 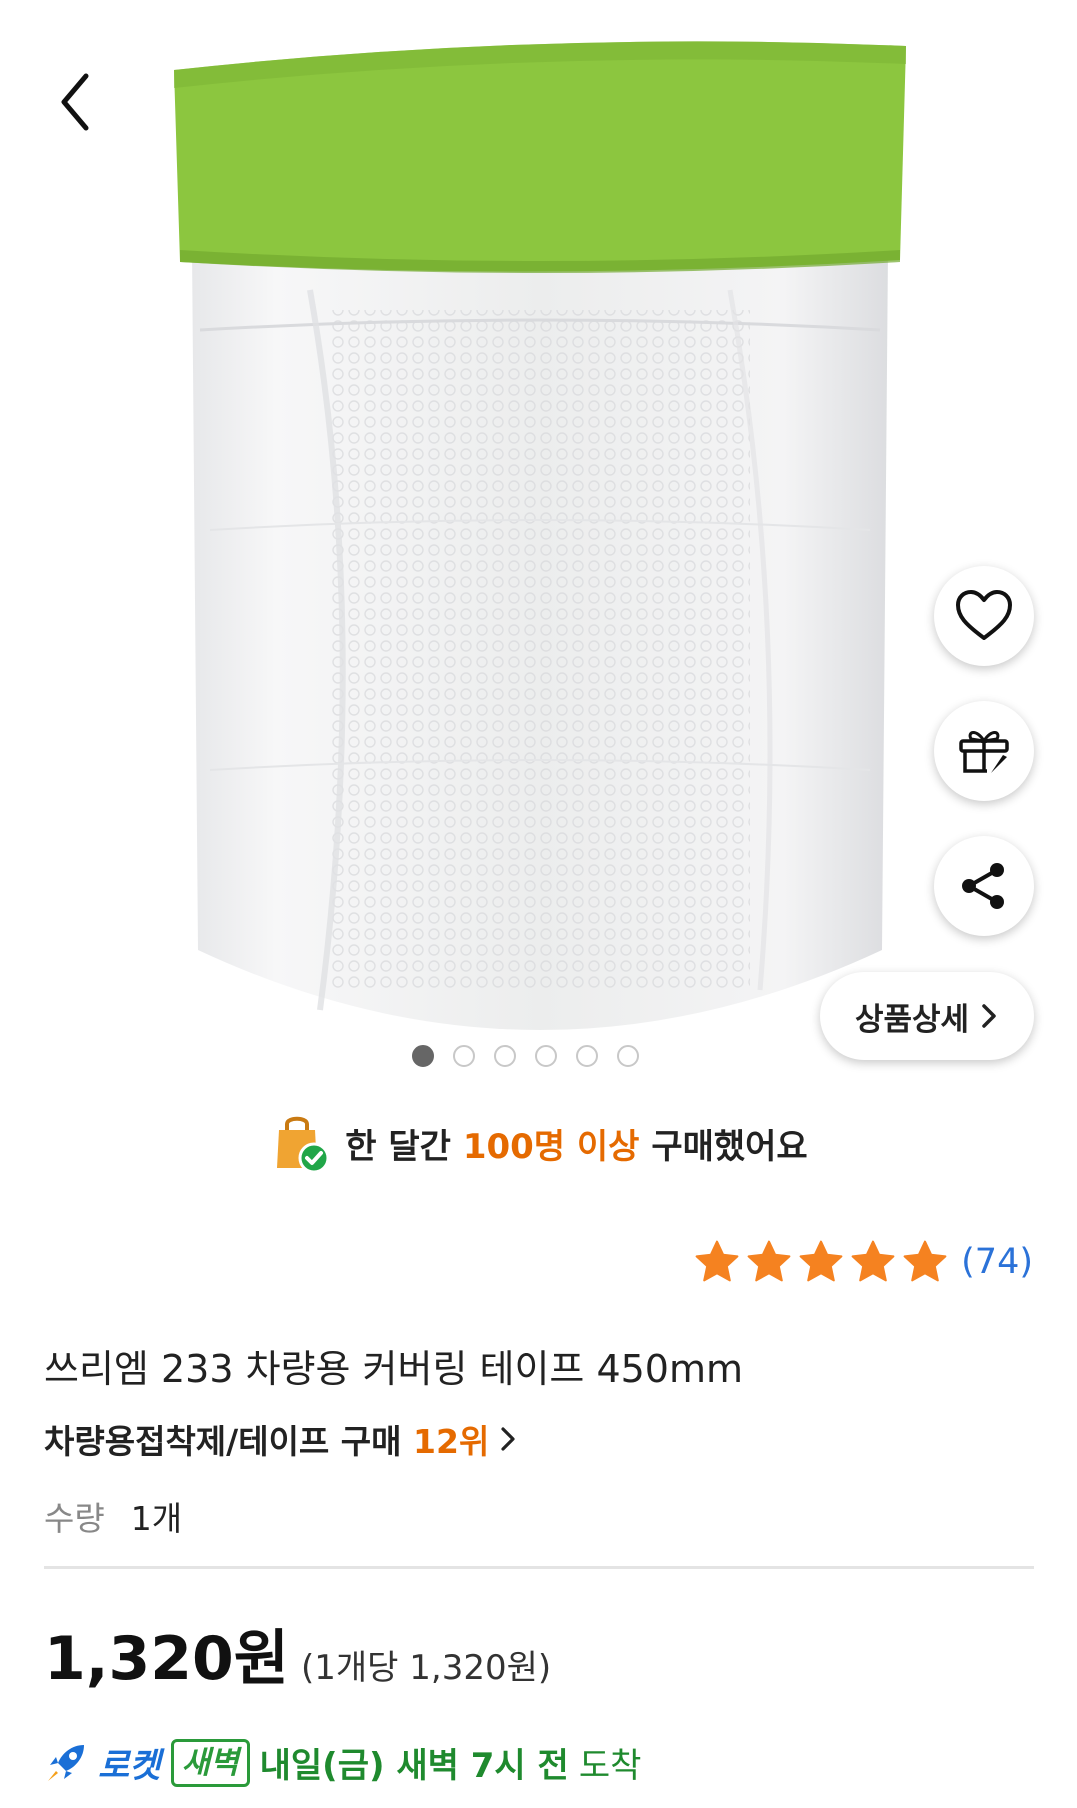 I want to click on divider, so click(x=539, y=1567).